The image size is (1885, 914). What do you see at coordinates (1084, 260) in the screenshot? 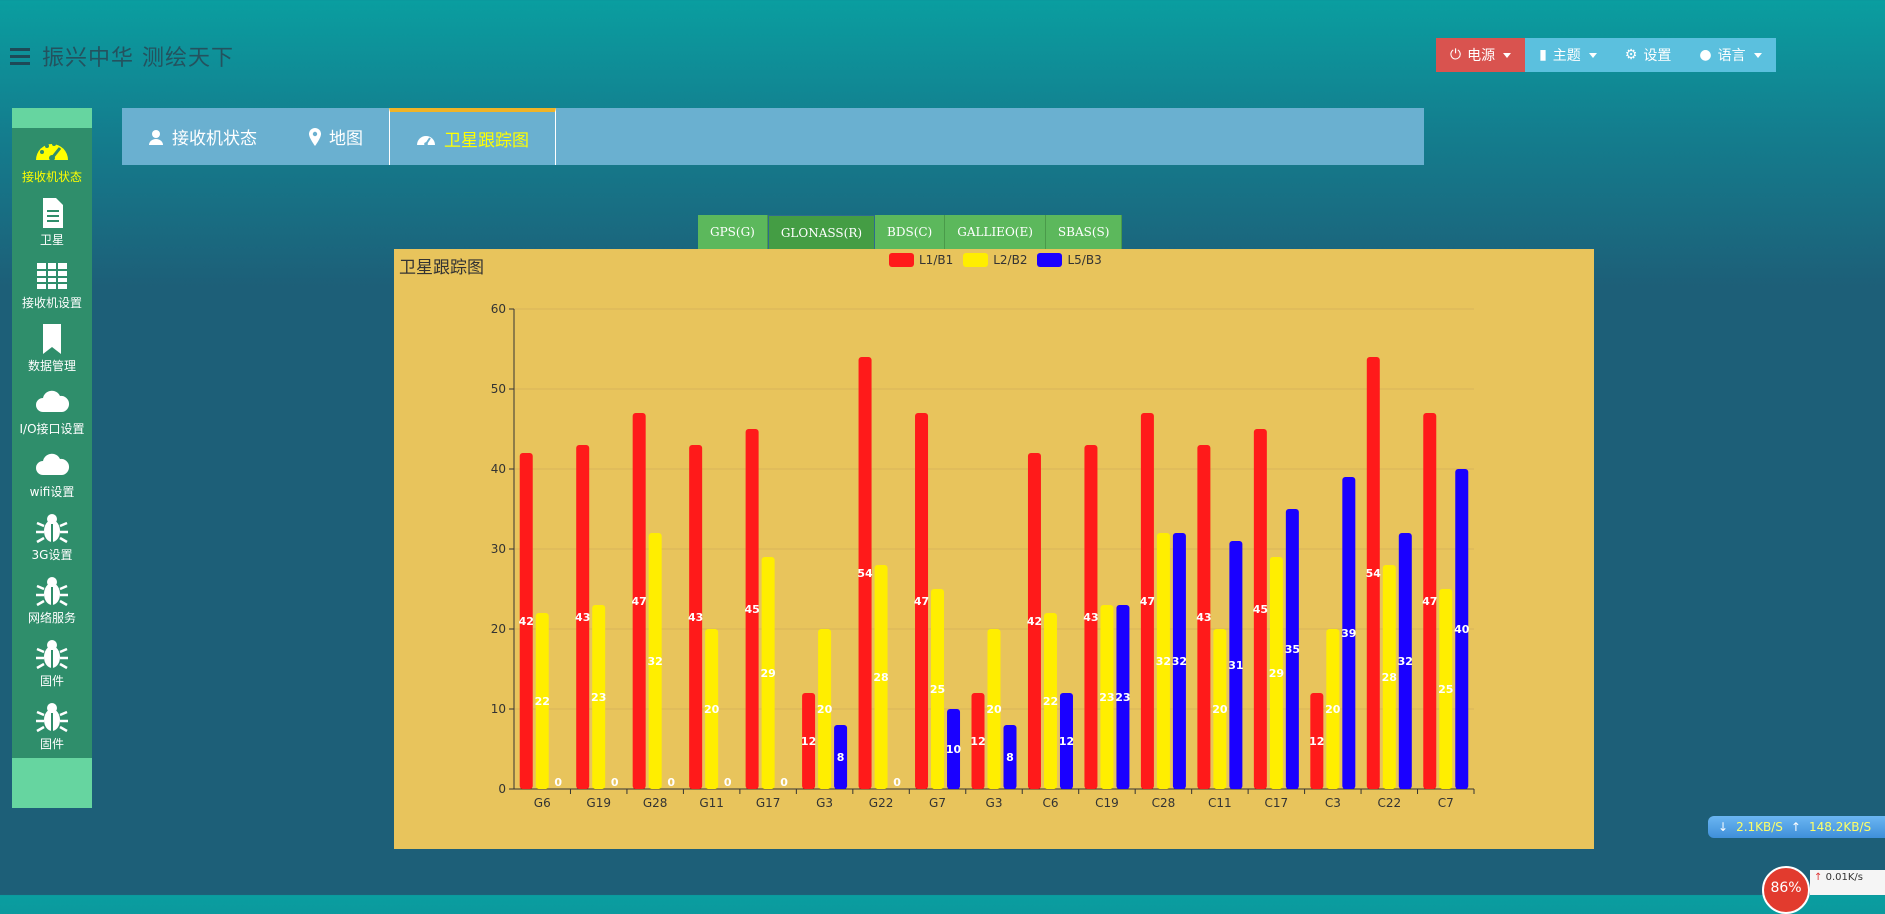
I see `legend-label: L5/B3` at bounding box center [1084, 260].